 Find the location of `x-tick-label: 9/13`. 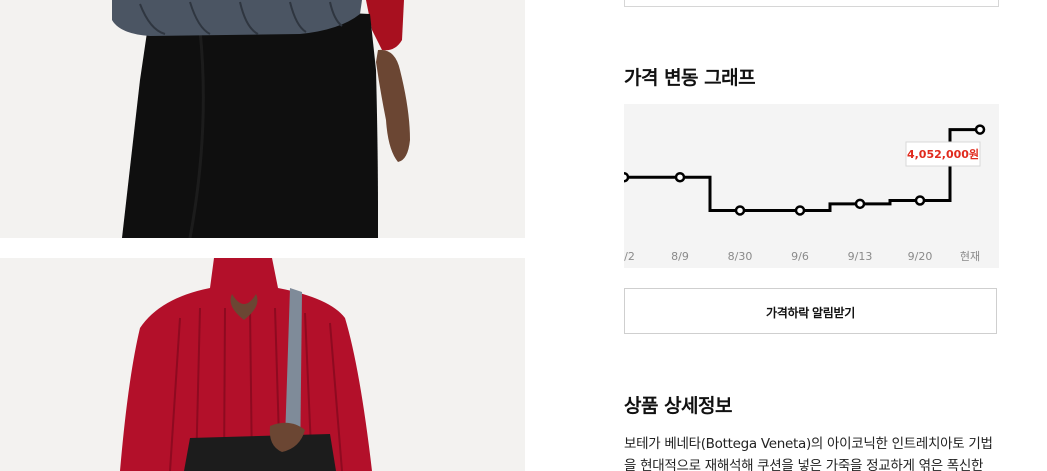

x-tick-label: 9/13 is located at coordinates (860, 256).